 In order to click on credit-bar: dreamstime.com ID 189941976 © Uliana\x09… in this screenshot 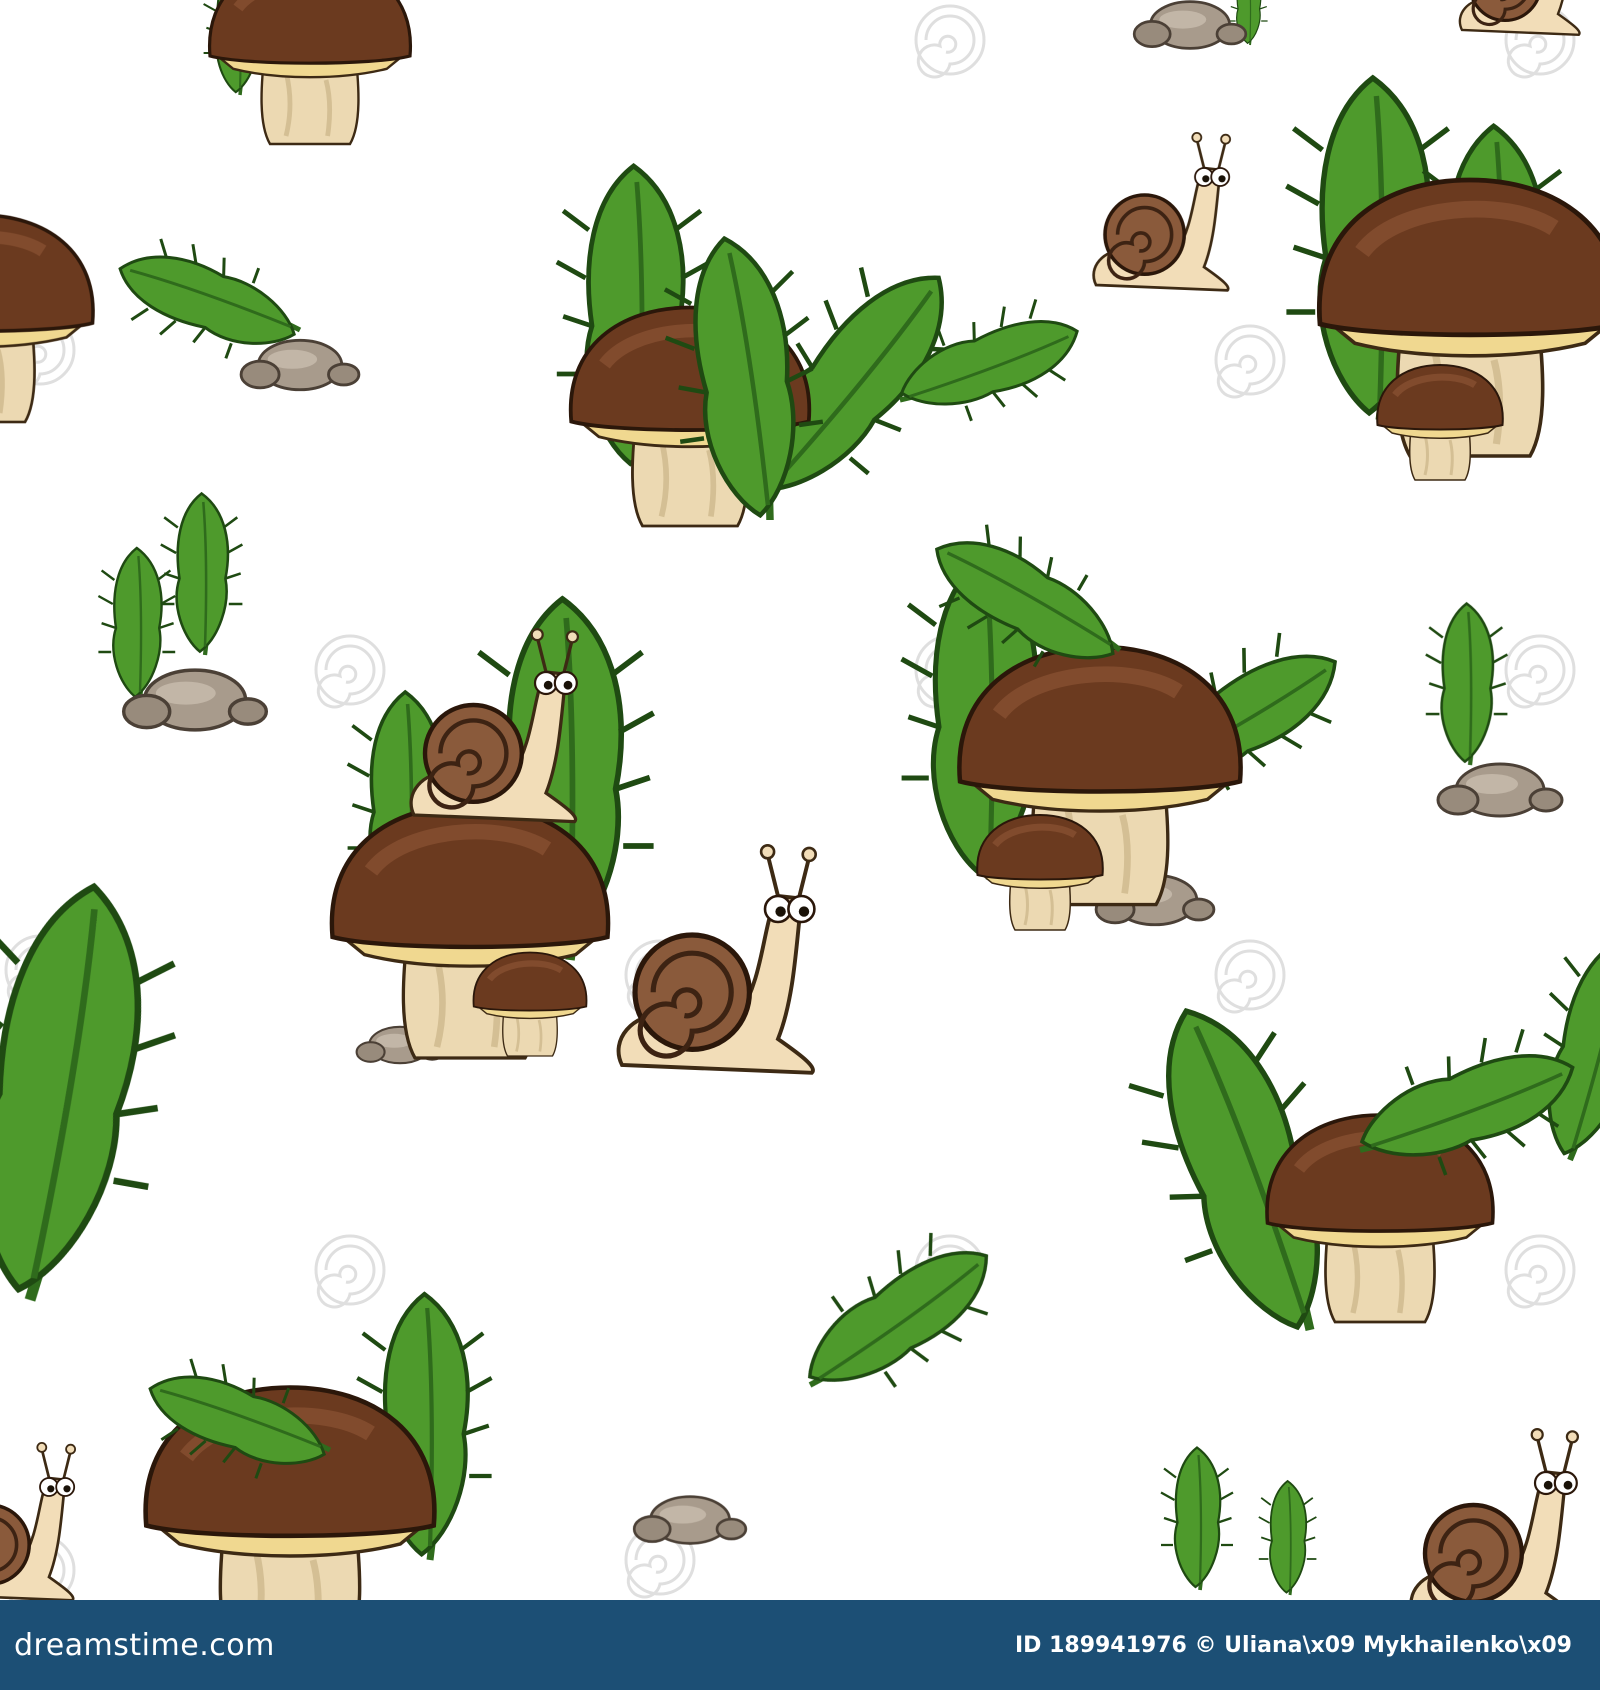, I will do `click(800, 1645)`.